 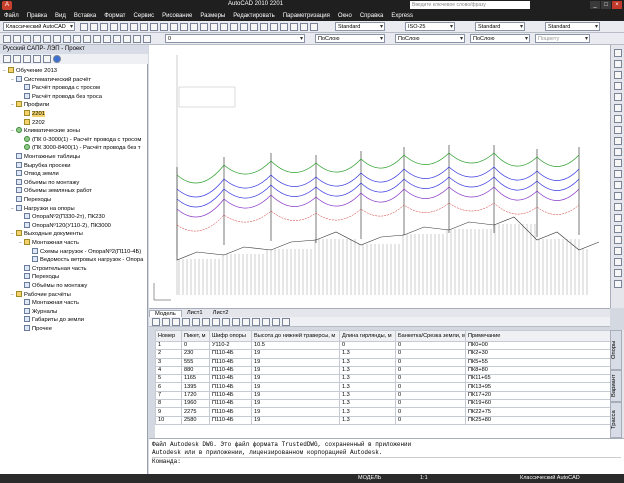 What do you see at coordinates (195, 370) in the screenshot?
I see `table-cell: 880` at bounding box center [195, 370].